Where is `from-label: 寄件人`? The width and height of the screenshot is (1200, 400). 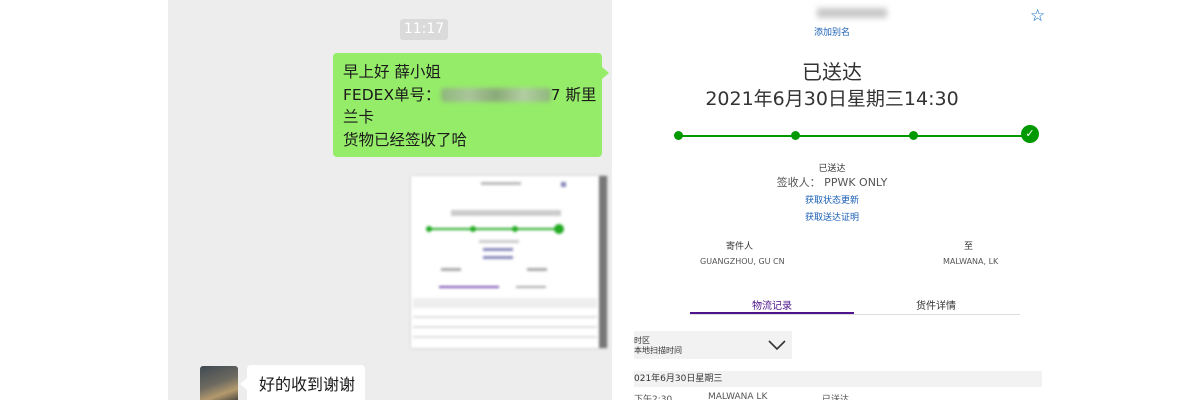
from-label: 寄件人 is located at coordinates (740, 247).